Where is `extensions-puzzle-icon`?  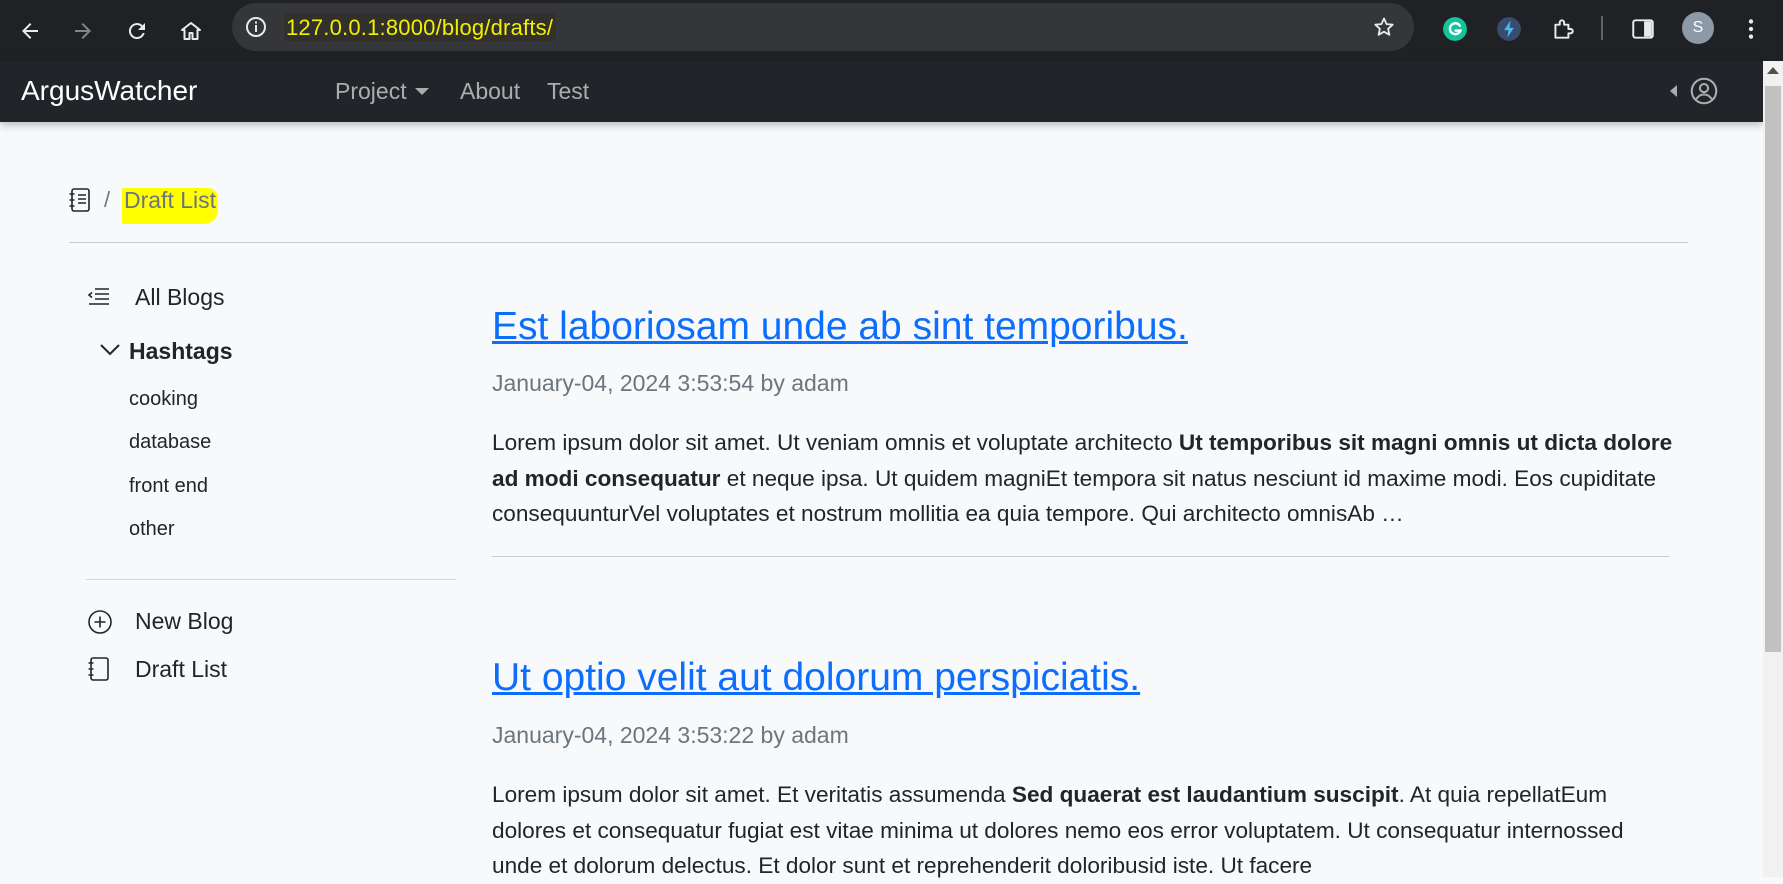 extensions-puzzle-icon is located at coordinates (1563, 29).